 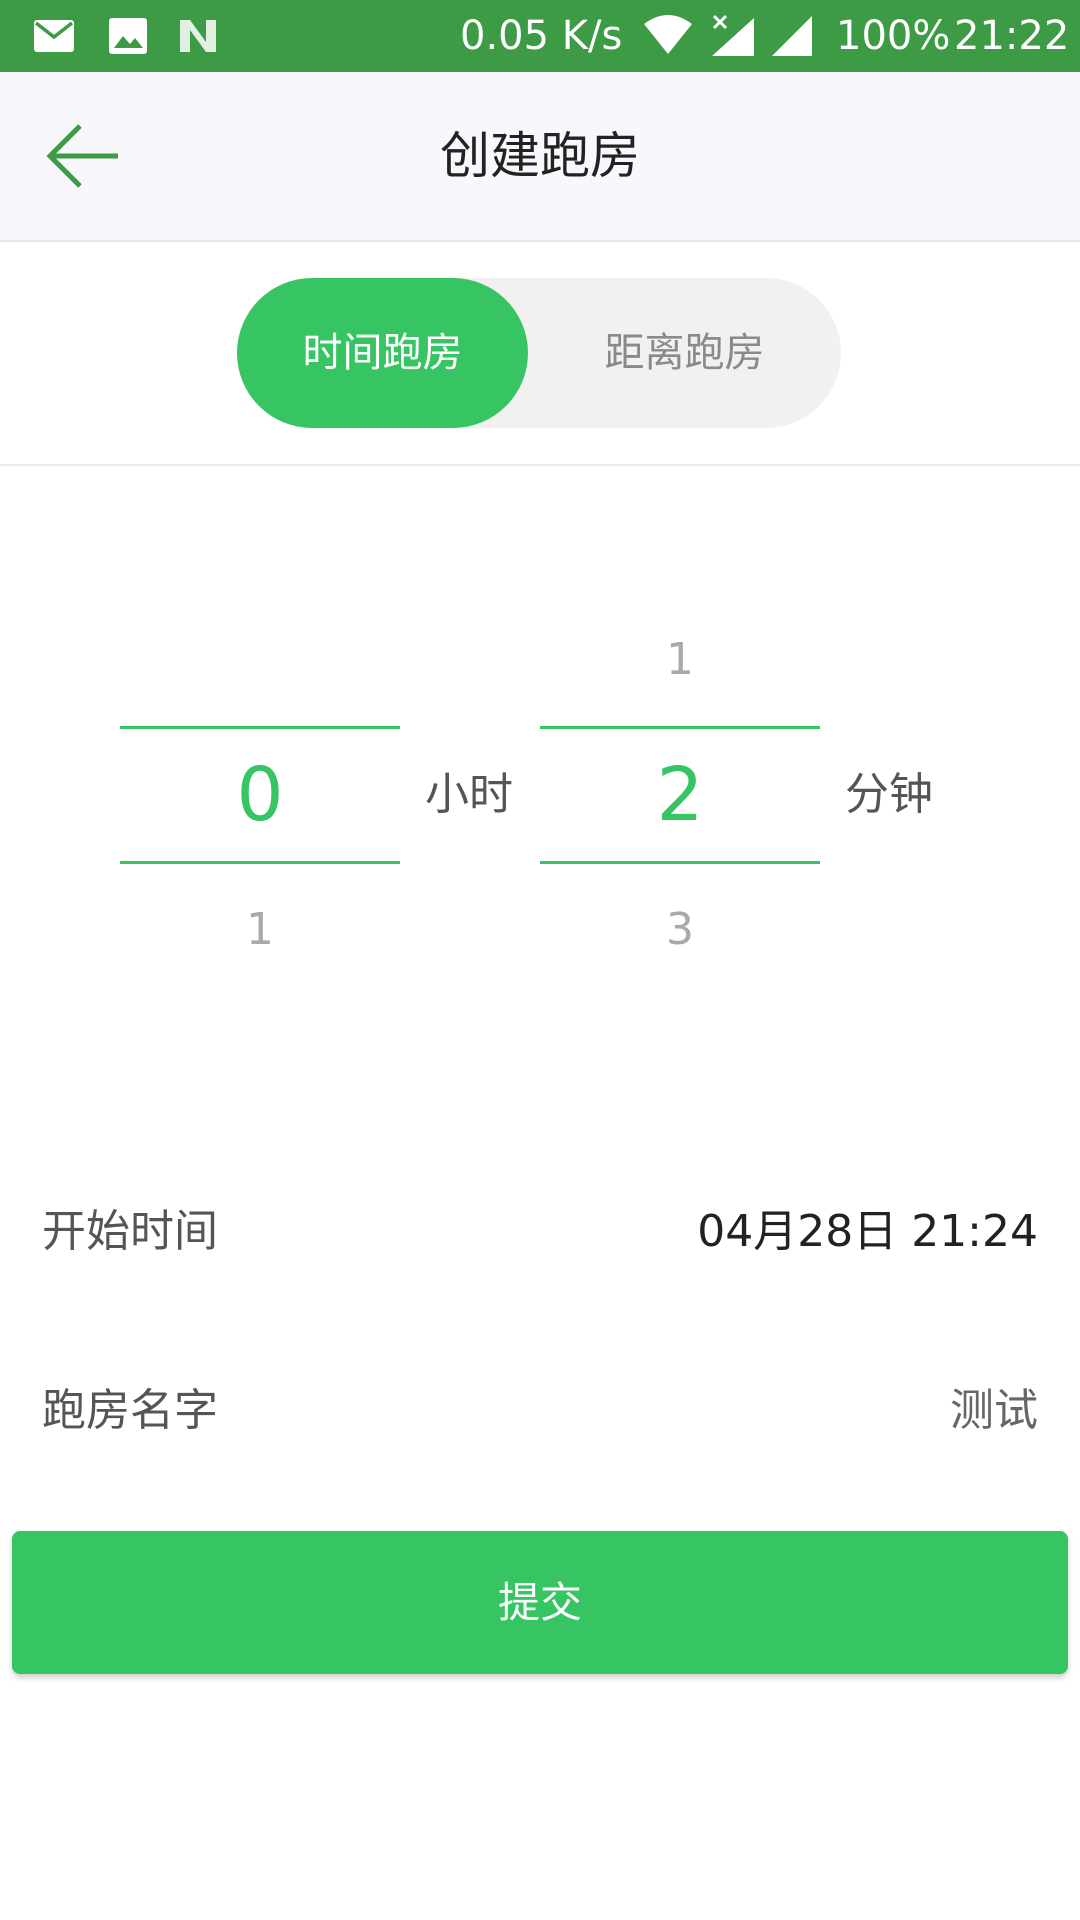 What do you see at coordinates (540, 1602) in the screenshot?
I see `submit-button: 提交` at bounding box center [540, 1602].